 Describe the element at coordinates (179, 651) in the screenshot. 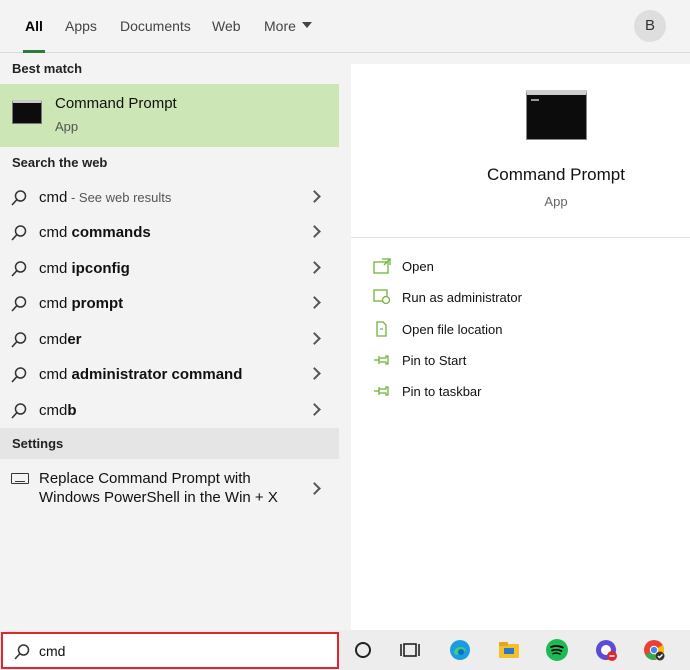

I see `search-input` at that location.